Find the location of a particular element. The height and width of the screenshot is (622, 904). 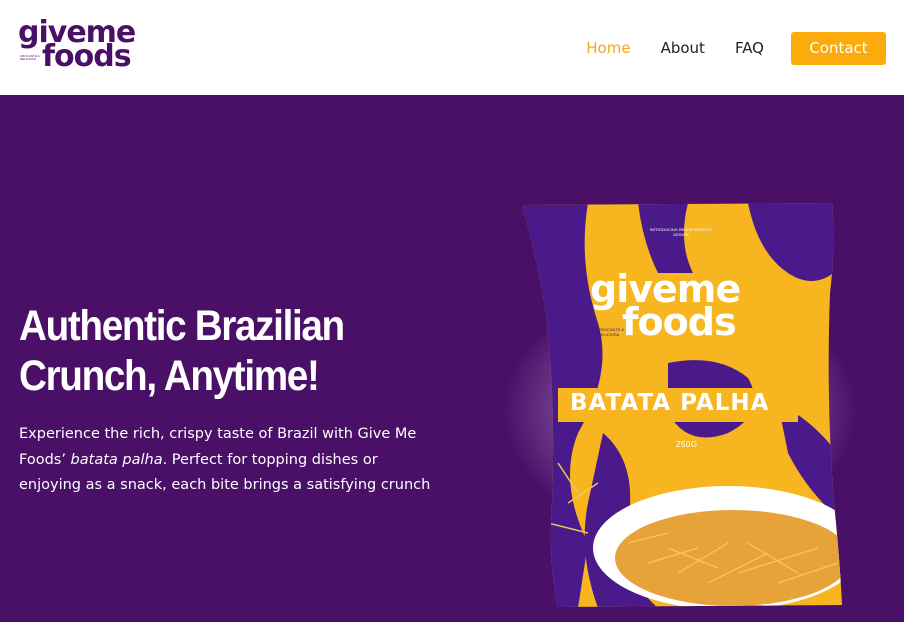

bag-product-name: BATATA PALHA is located at coordinates (670, 403).